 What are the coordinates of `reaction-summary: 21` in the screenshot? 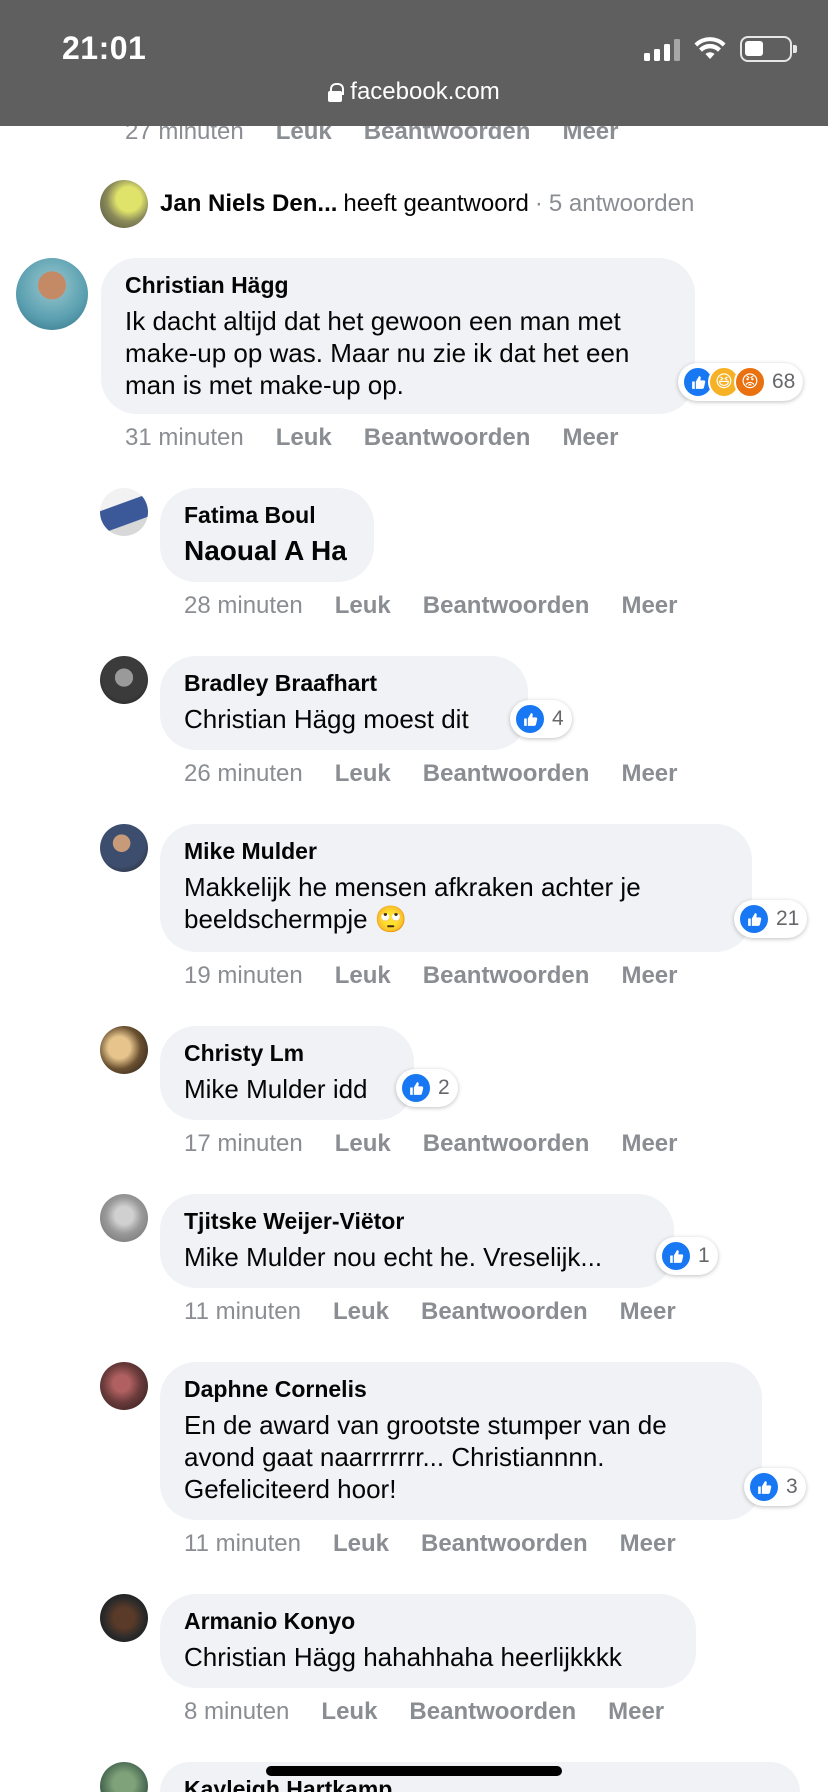 It's located at (771, 919).